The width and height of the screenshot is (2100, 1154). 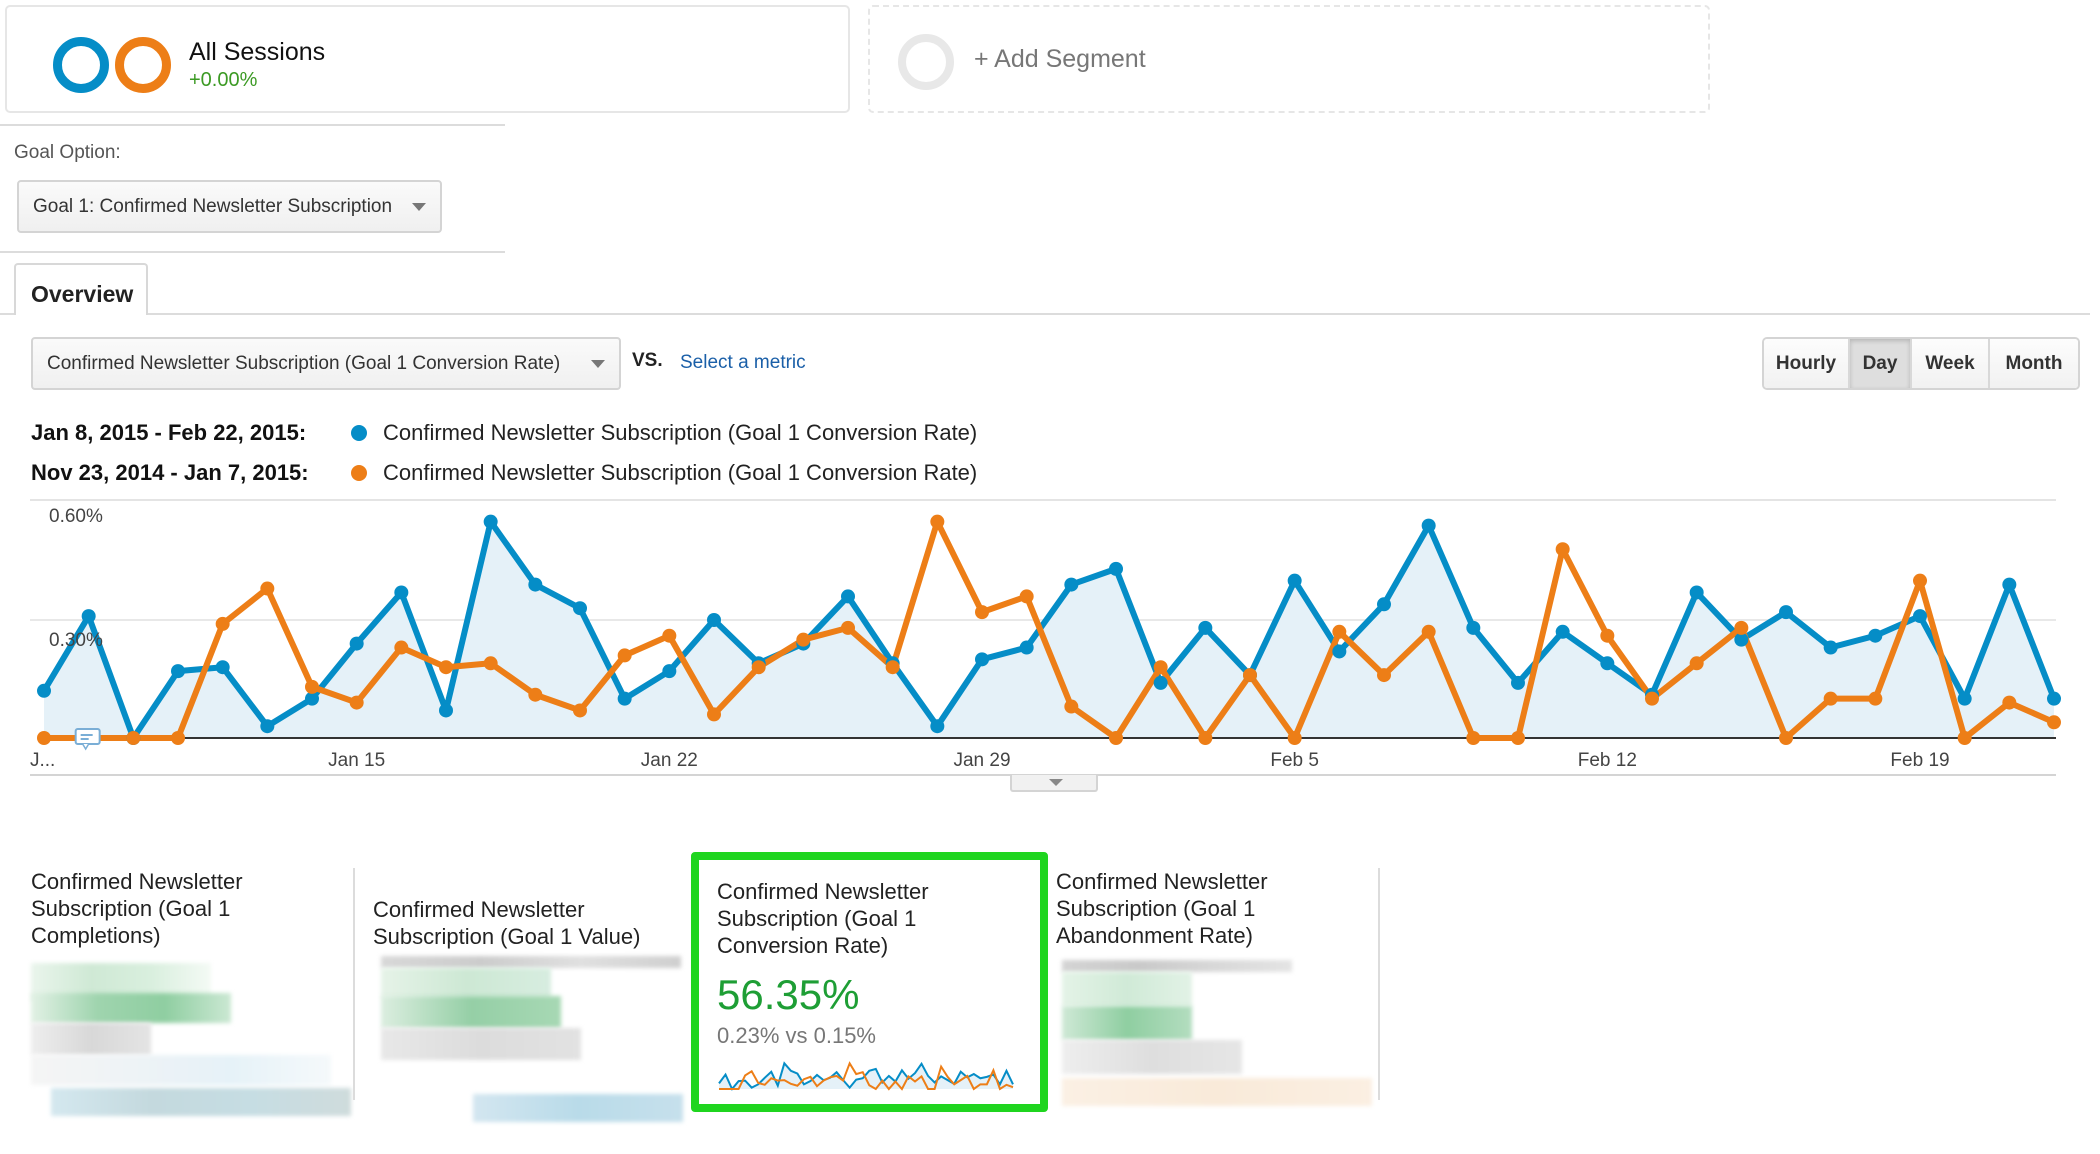 I want to click on chart-expand-handle, so click(x=1054, y=783).